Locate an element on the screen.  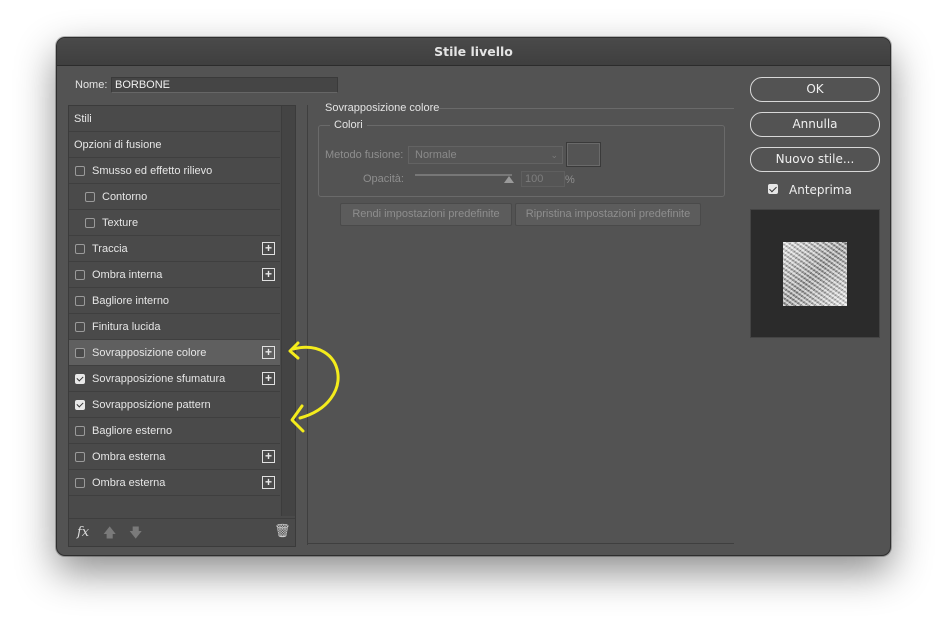
section-rule is located at coordinates (585, 108).